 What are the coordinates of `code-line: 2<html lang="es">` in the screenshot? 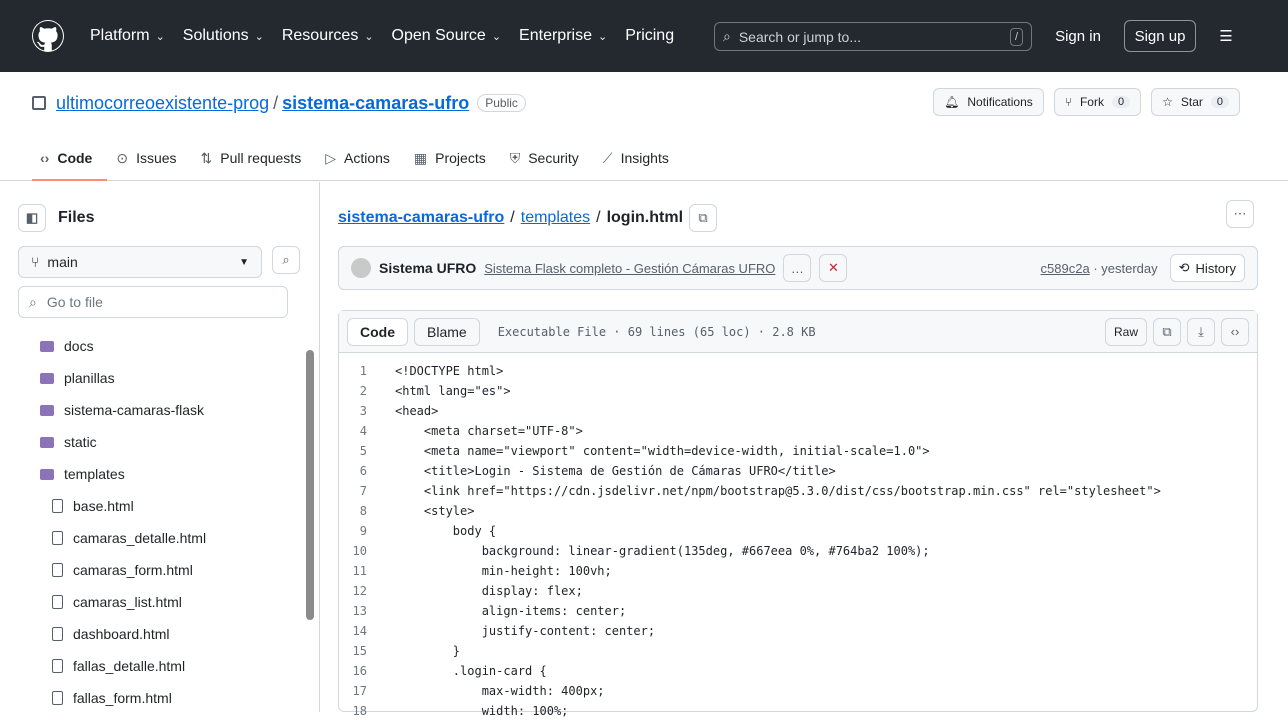 It's located at (798, 391).